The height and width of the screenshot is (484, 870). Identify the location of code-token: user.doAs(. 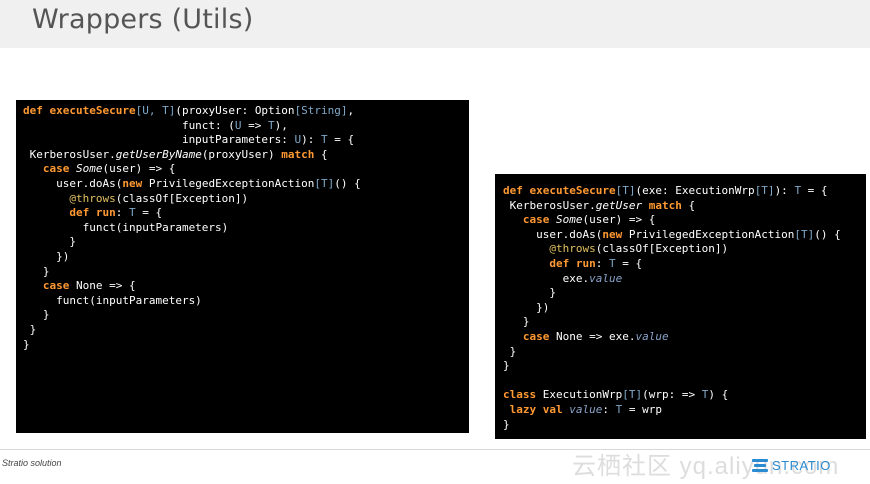
(553, 234).